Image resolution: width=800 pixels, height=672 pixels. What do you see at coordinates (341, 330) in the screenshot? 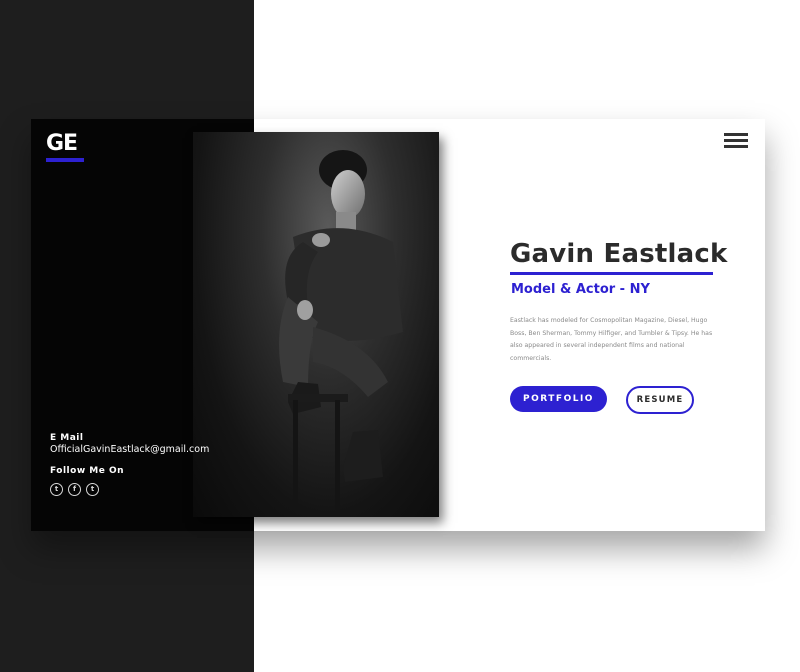
I see `portrait-silhouette` at bounding box center [341, 330].